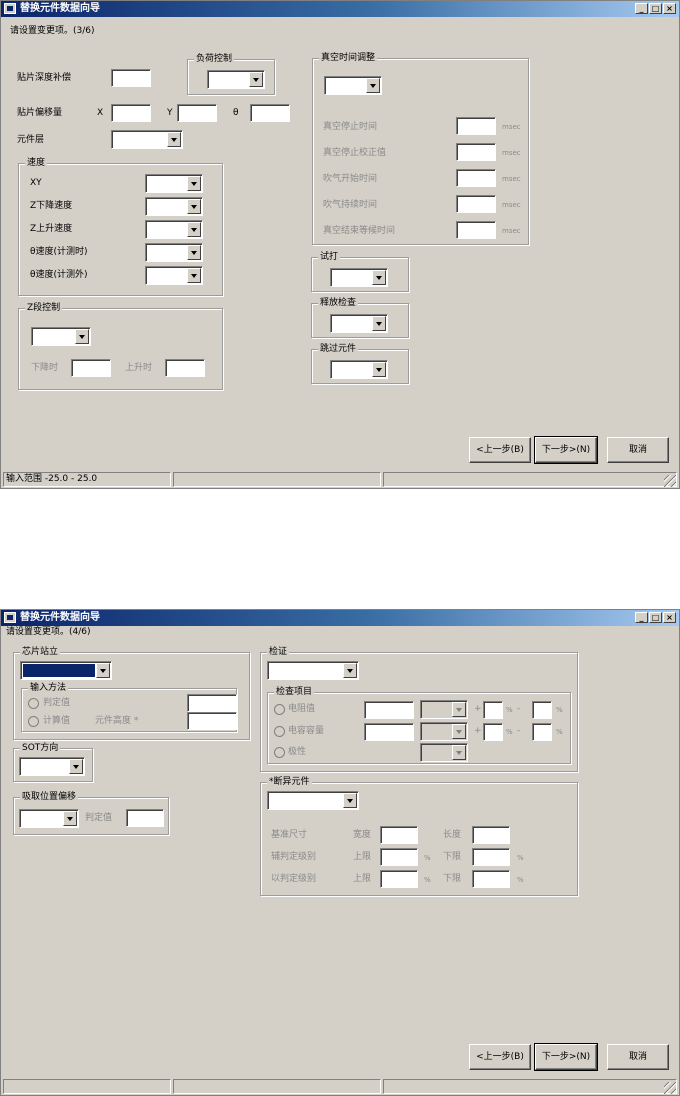 The height and width of the screenshot is (1096, 680). Describe the element at coordinates (212, 703) in the screenshot. I see `judge-value-input` at that location.